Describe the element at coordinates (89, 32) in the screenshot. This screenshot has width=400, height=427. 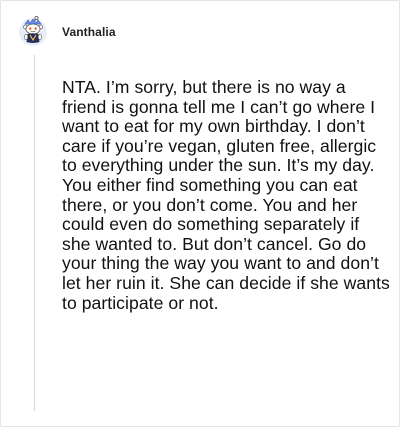
I see `comment-username: Vanthalia` at that location.